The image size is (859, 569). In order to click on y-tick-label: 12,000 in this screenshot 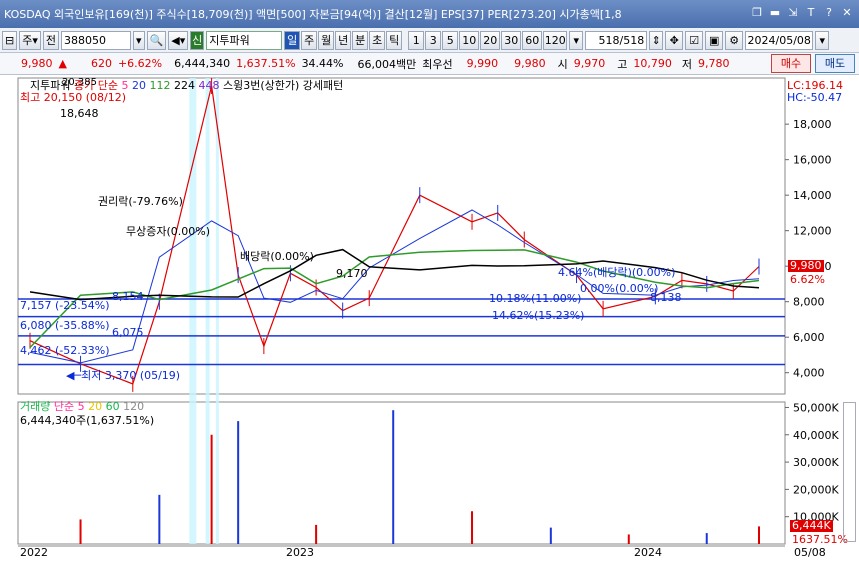, I will do `click(812, 231)`.